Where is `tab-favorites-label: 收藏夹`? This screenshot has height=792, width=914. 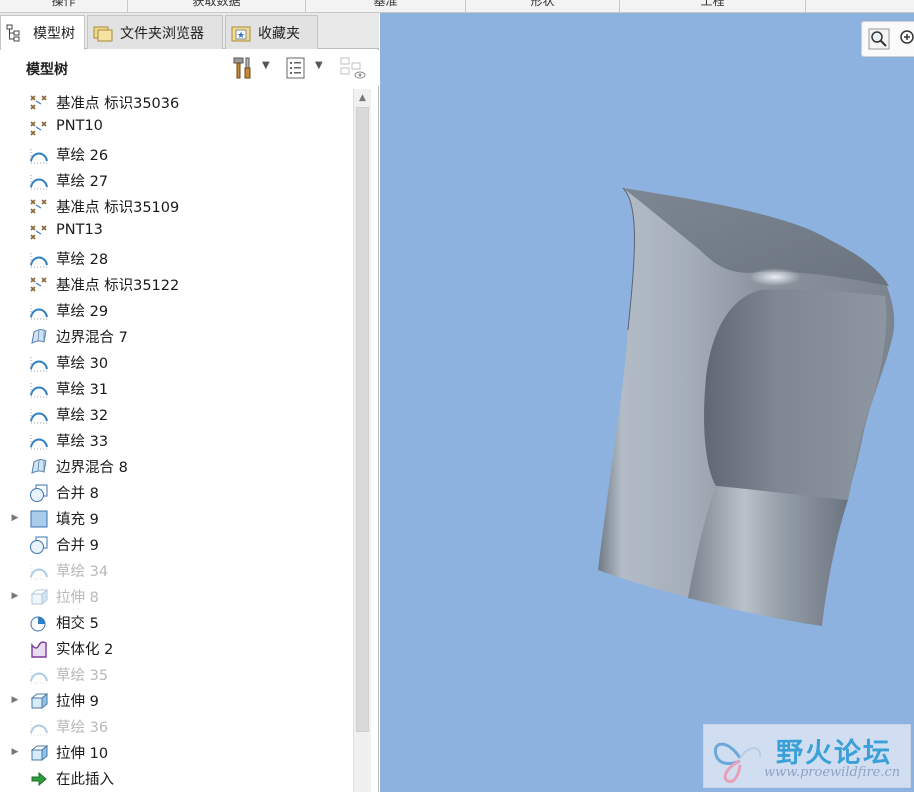 tab-favorites-label: 收藏夹 is located at coordinates (279, 33).